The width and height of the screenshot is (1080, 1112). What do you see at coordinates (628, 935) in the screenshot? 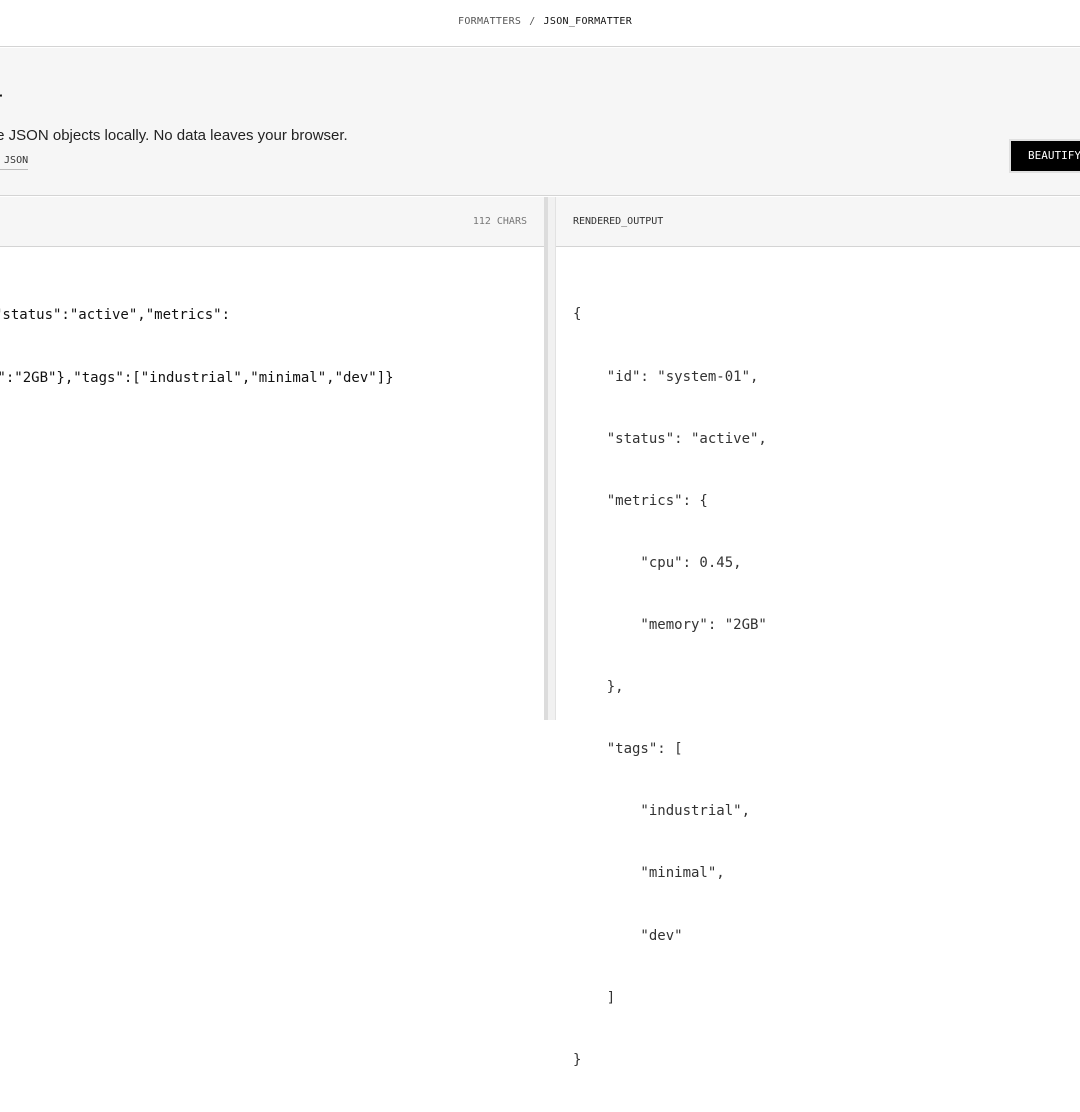
I see `output-line: "dev"` at bounding box center [628, 935].